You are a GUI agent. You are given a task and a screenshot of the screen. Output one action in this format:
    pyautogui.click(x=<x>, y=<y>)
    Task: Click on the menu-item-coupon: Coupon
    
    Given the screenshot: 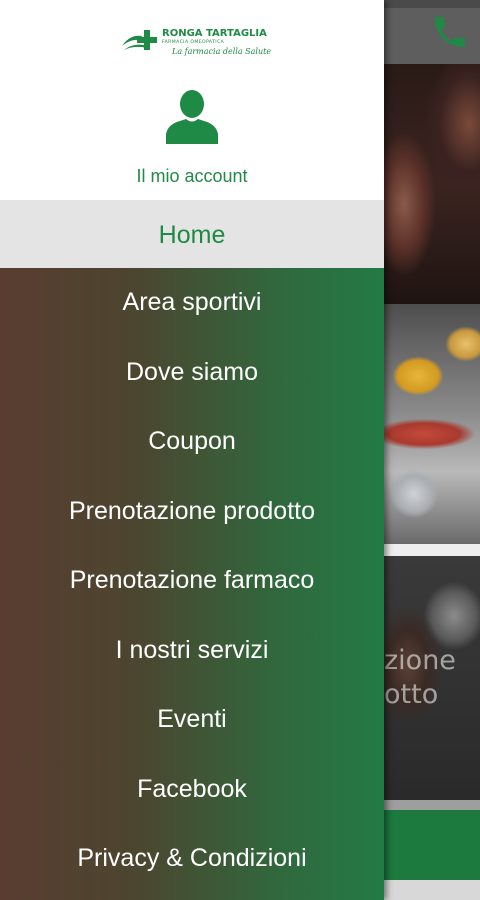 What is the action you would take?
    pyautogui.click(x=192, y=442)
    